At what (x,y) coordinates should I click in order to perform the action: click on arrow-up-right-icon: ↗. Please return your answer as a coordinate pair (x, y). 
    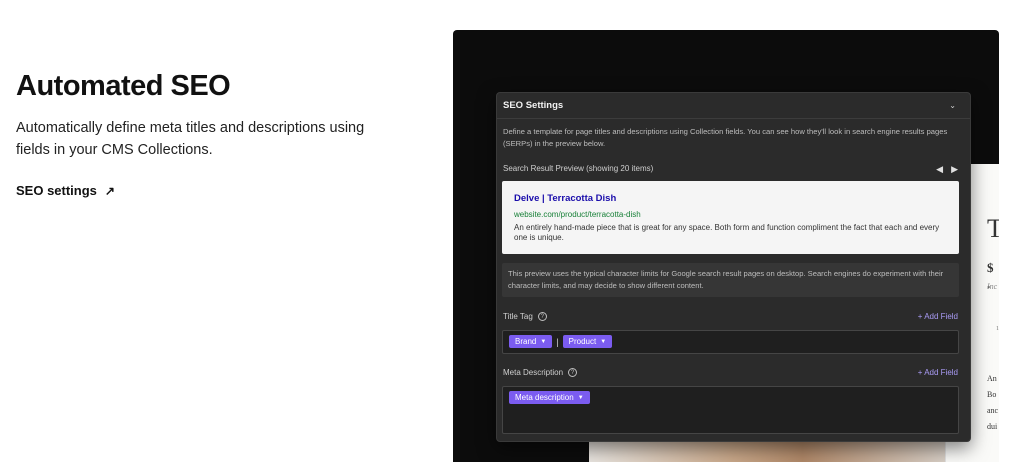
    Looking at the image, I should click on (109, 190).